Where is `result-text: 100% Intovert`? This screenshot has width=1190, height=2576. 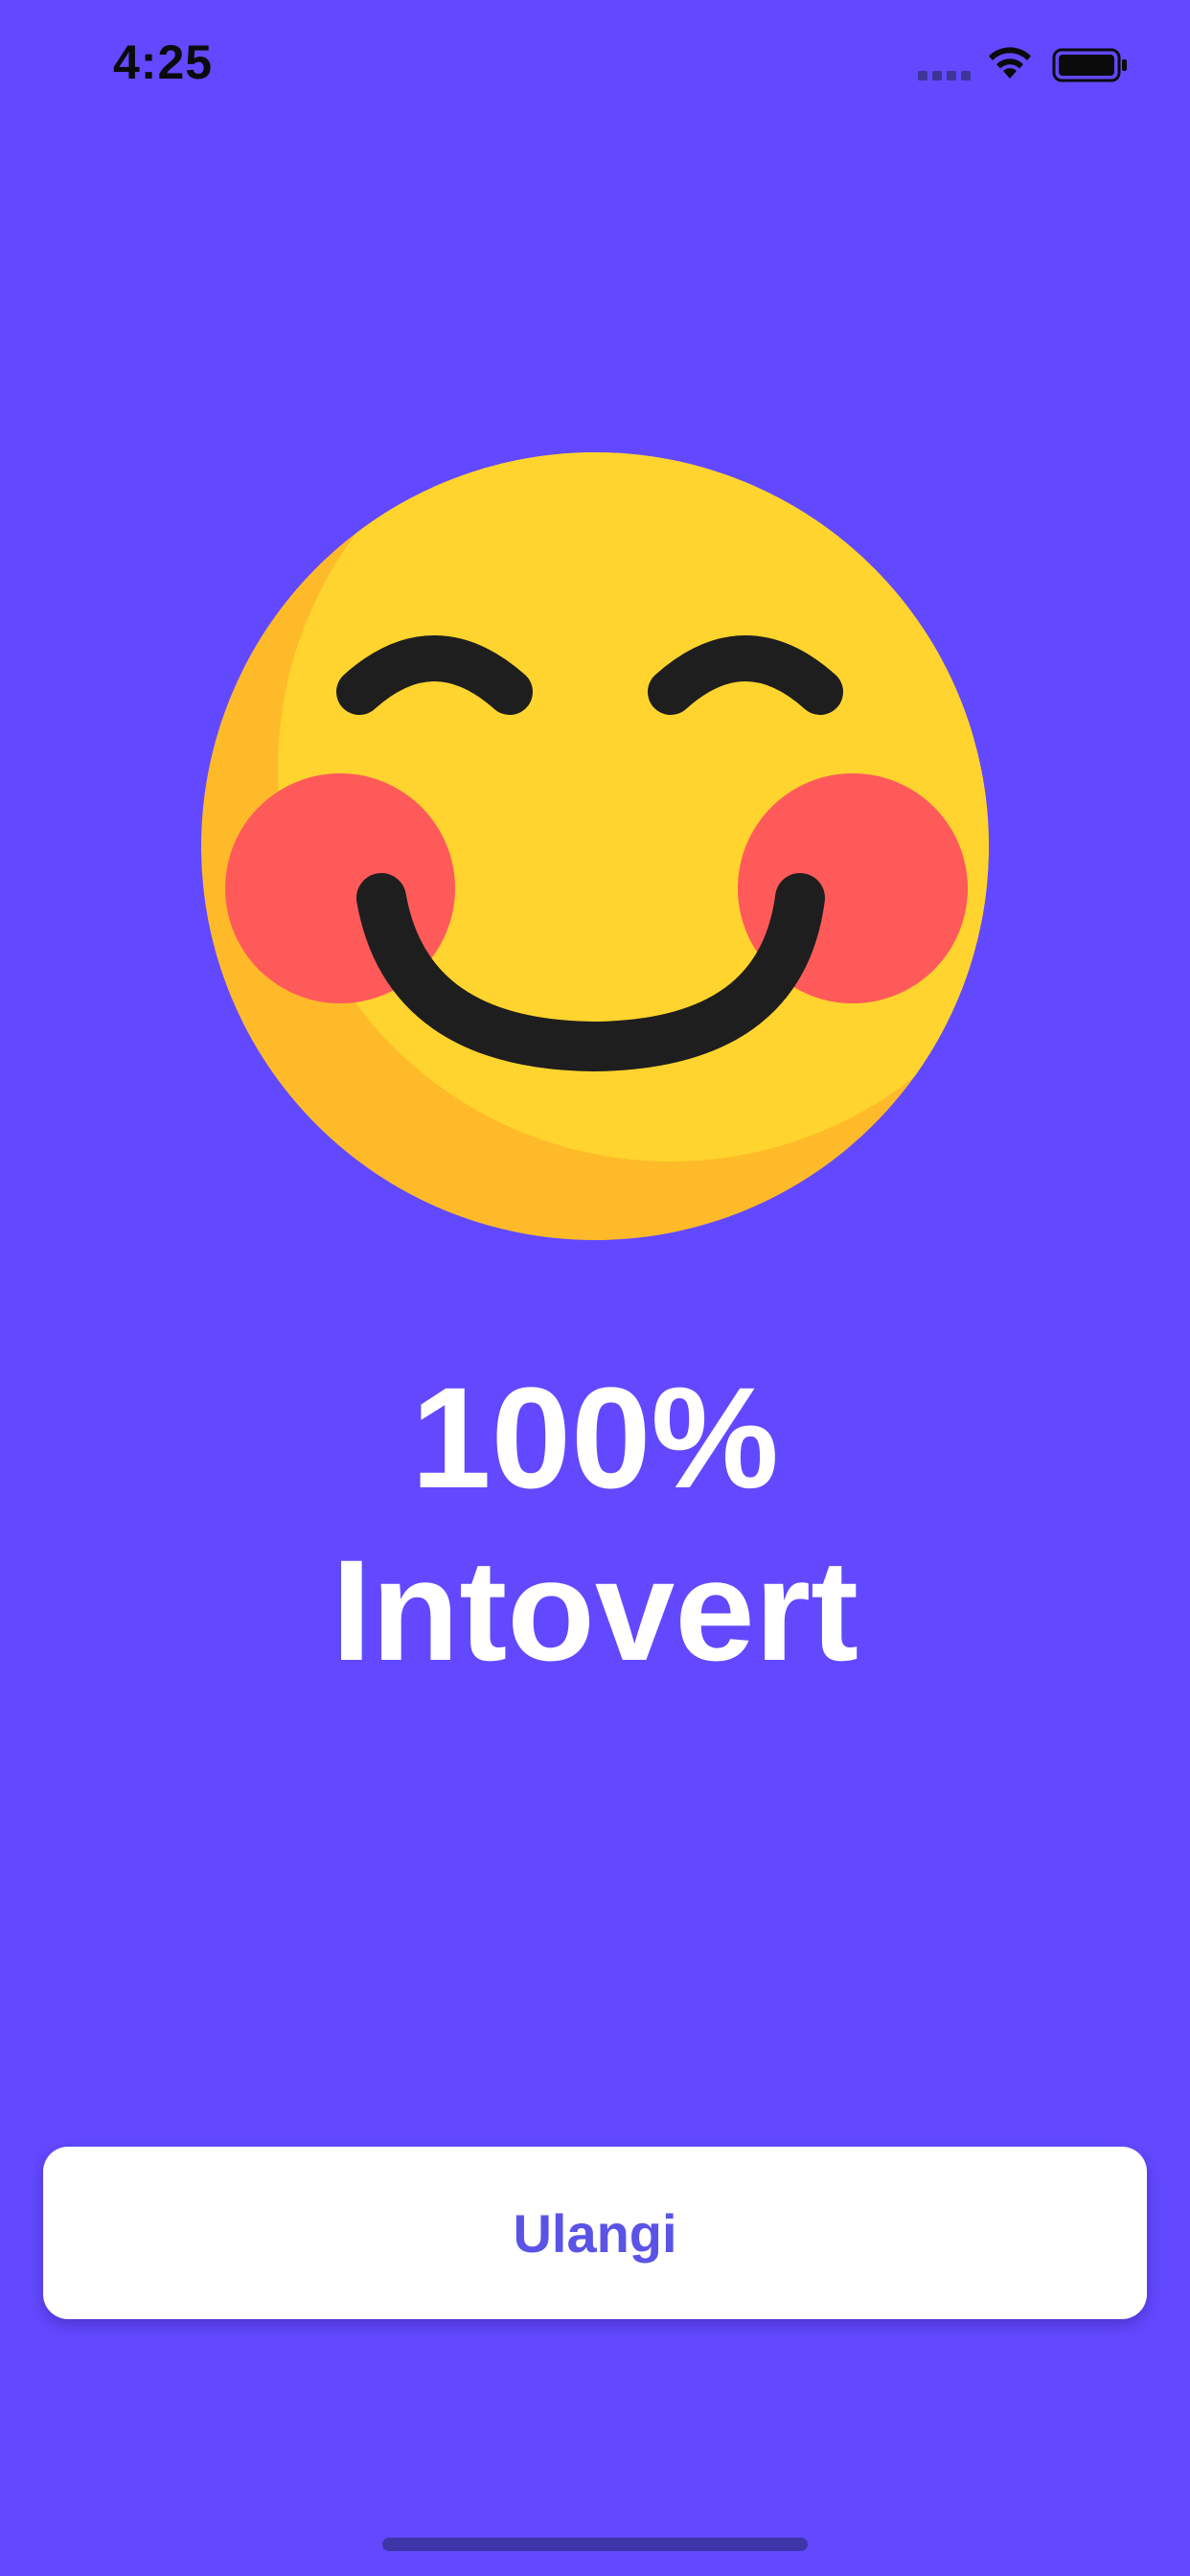 result-text: 100% Intovert is located at coordinates (595, 1523).